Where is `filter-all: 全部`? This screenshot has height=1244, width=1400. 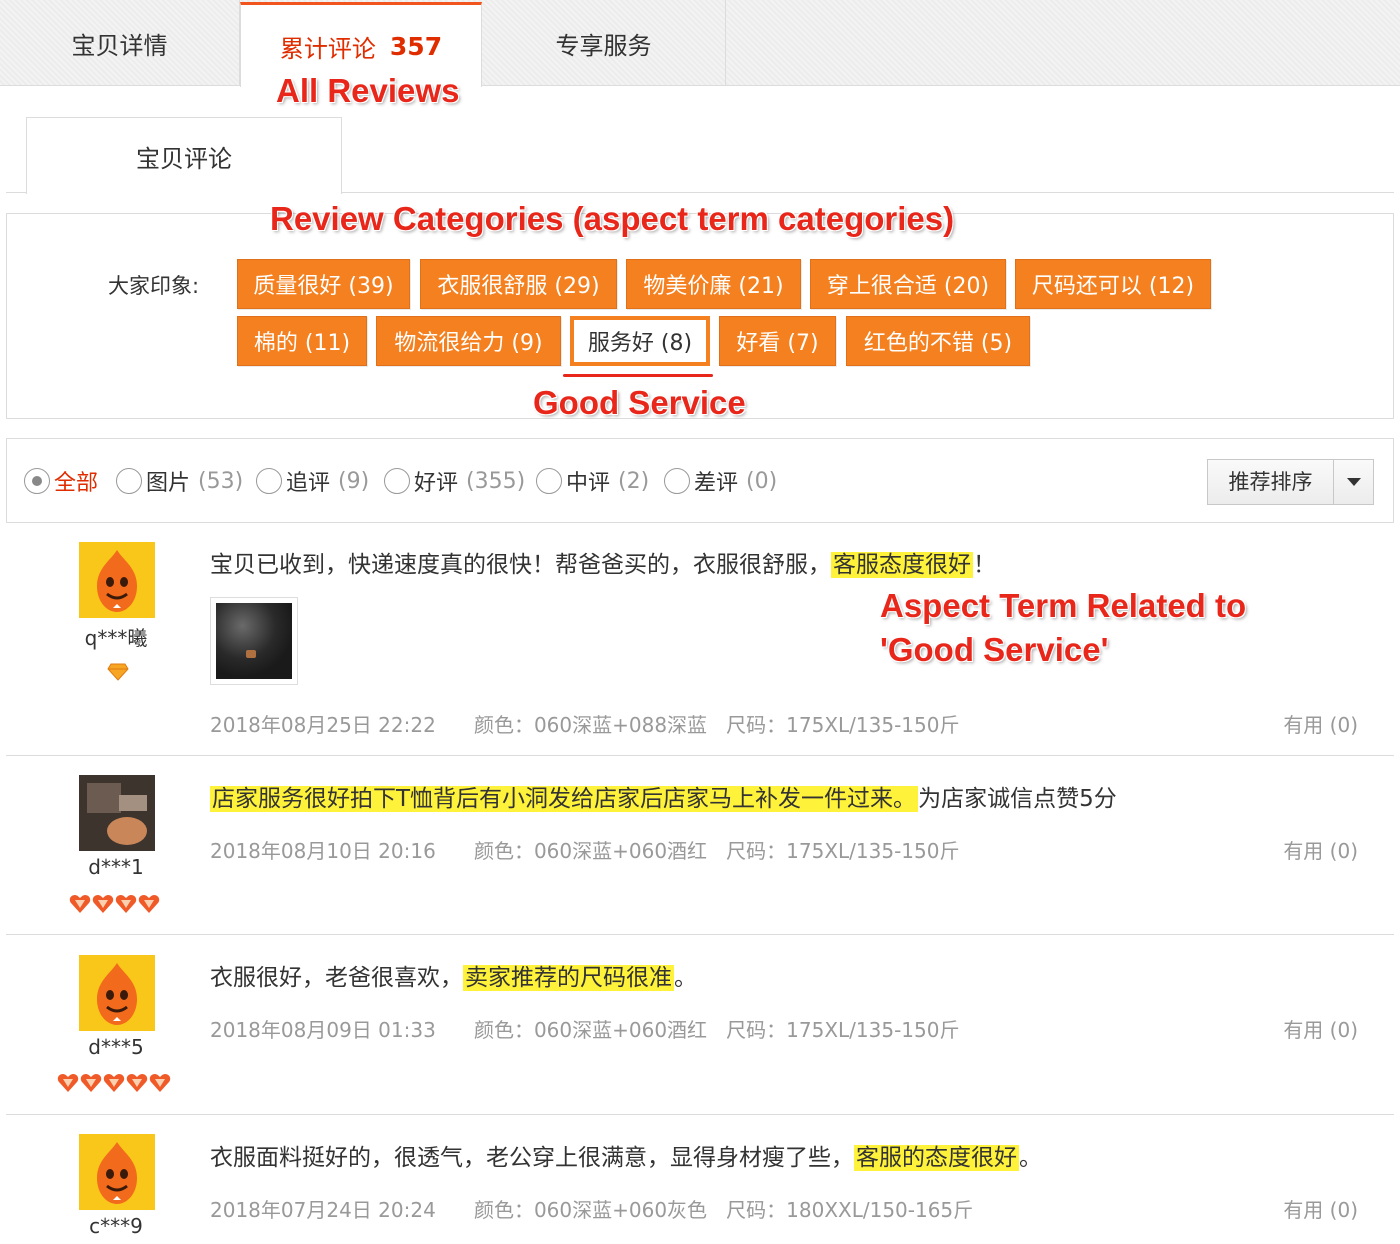 filter-all: 全部 is located at coordinates (61, 481).